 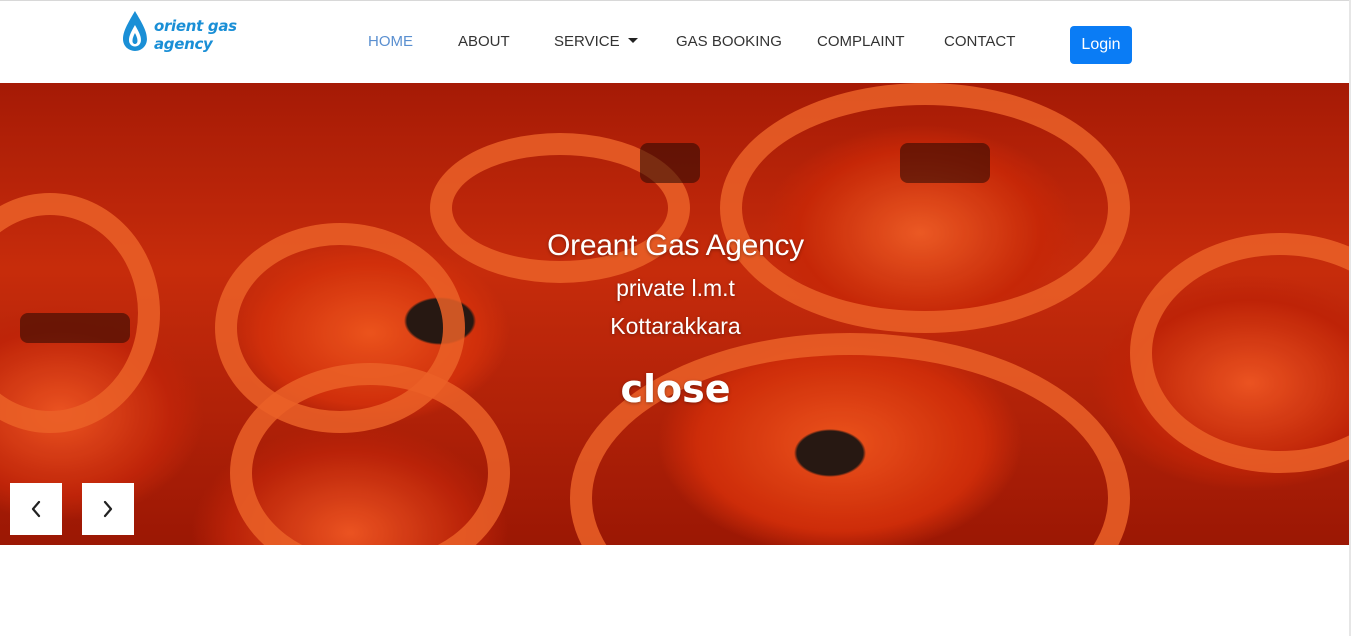 I want to click on caret-down-icon, so click(x=632, y=40).